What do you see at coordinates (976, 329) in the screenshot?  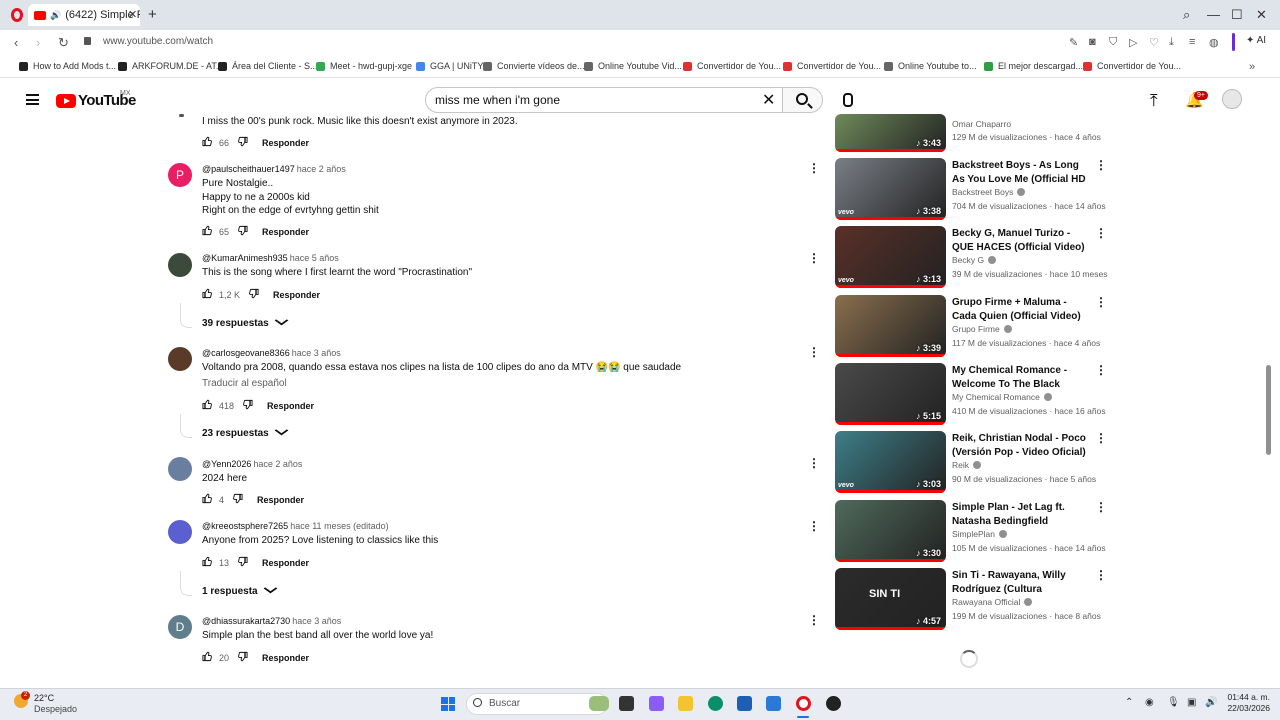 I see `channel-name: Grupo Firme` at bounding box center [976, 329].